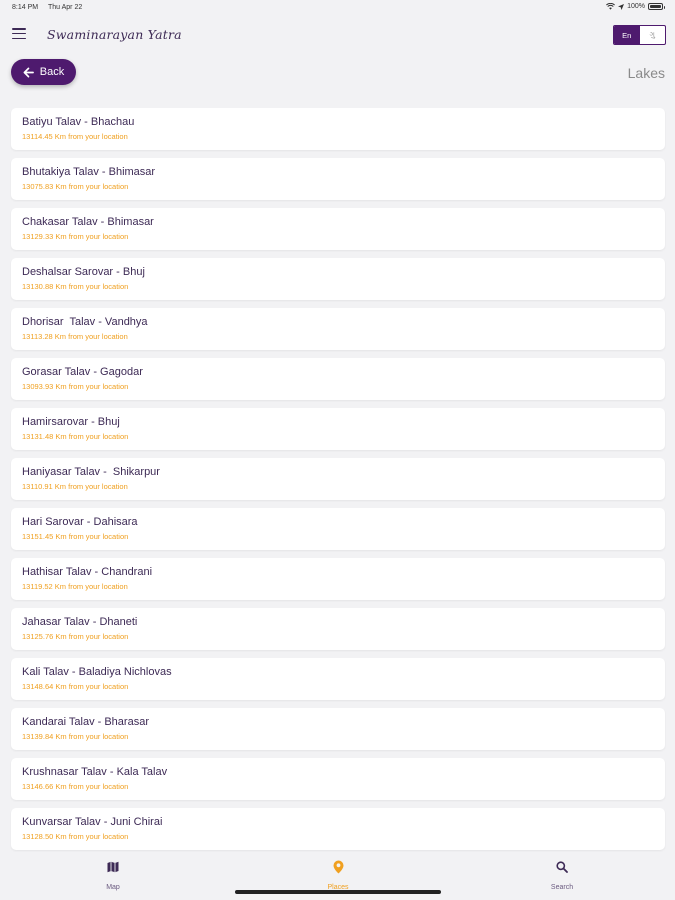 The image size is (675, 900). I want to click on place-name: Hamirsarovar - Bhuj, so click(71, 422).